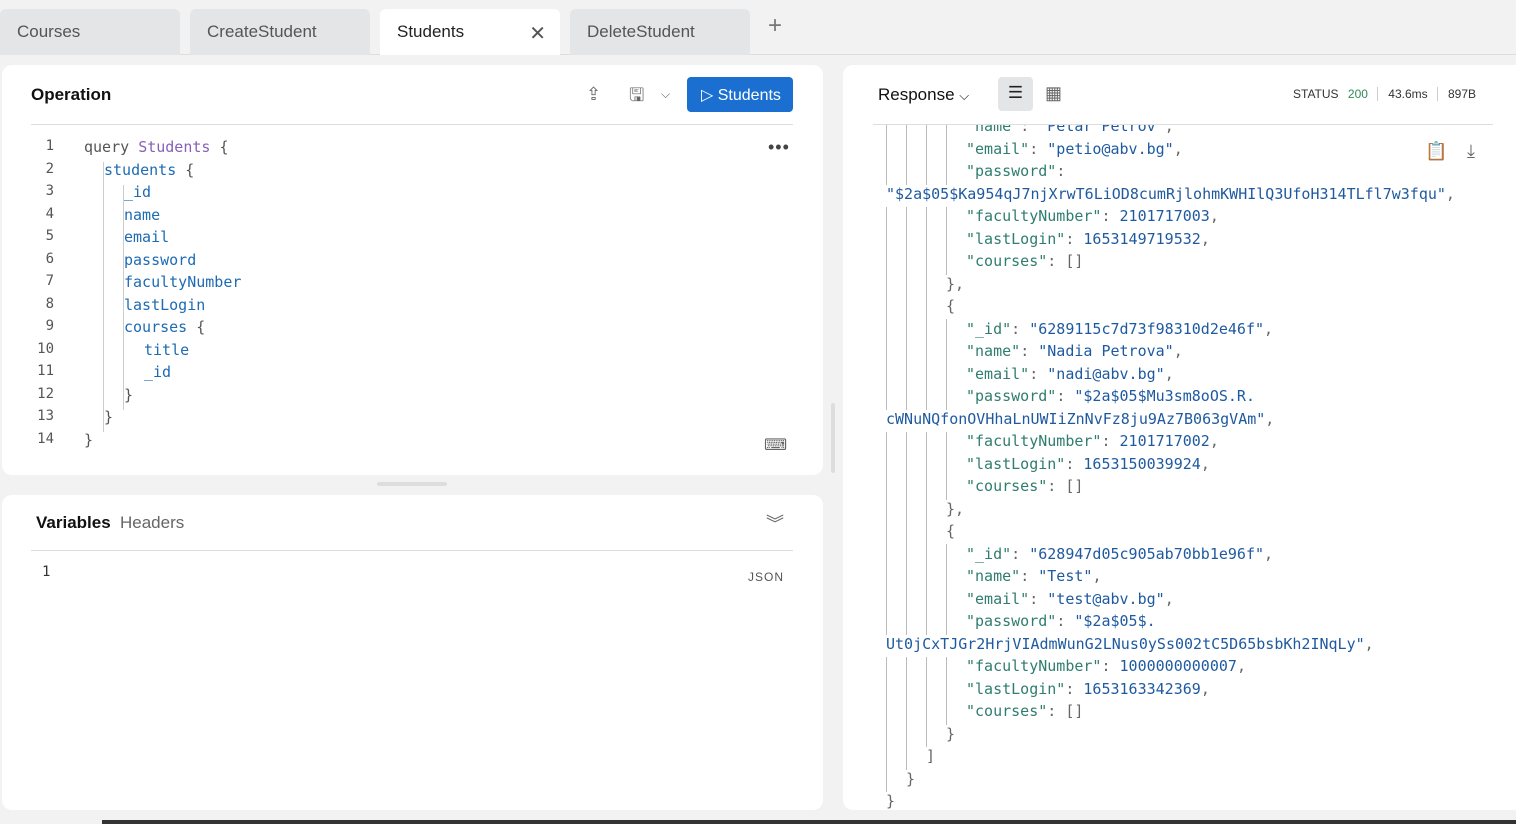 The height and width of the screenshot is (824, 1516). Describe the element at coordinates (1092, 218) in the screenshot. I see `response-line: "facultyNumber": 2101717003,` at that location.